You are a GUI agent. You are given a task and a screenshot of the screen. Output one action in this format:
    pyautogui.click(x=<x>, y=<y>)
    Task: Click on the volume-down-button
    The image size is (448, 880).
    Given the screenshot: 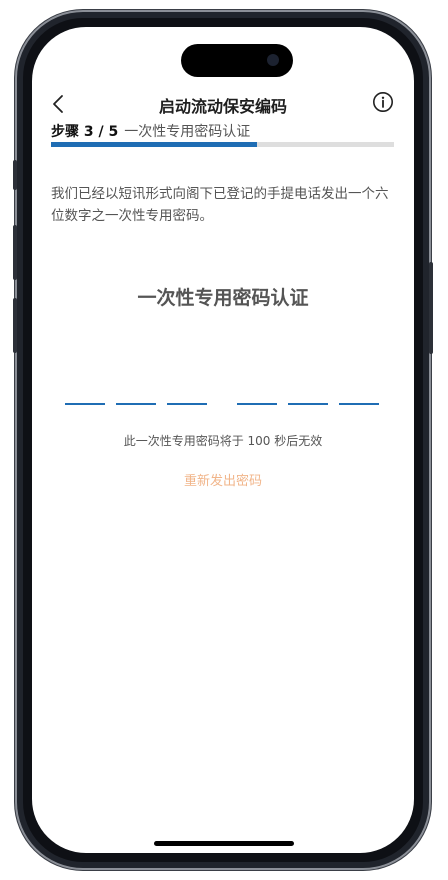 What is the action you would take?
    pyautogui.click(x=15, y=325)
    